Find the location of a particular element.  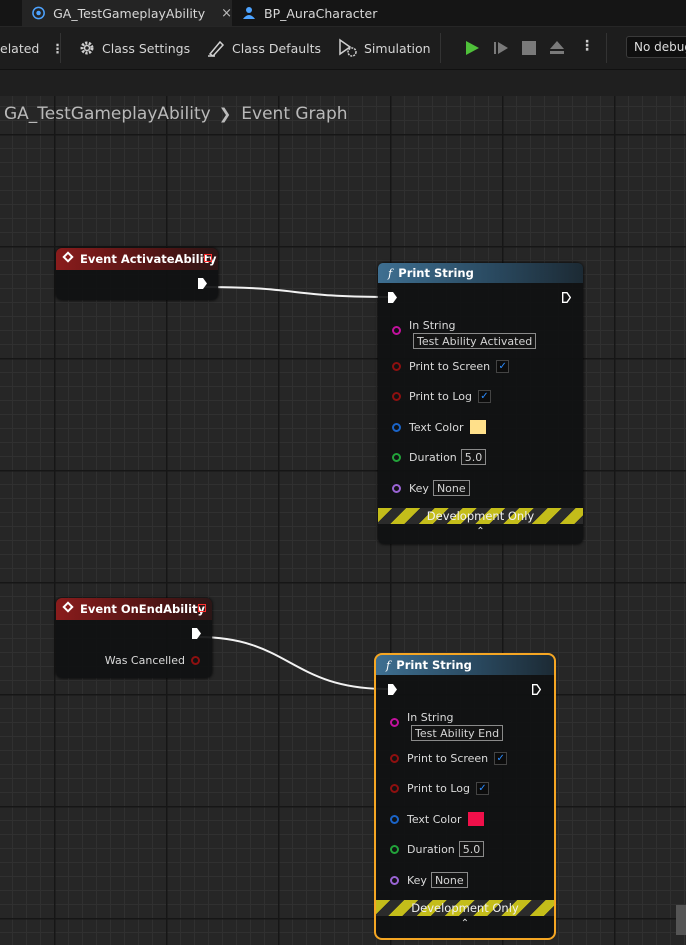

event-node-header: Event OnEndAbility is located at coordinates (134, 609).